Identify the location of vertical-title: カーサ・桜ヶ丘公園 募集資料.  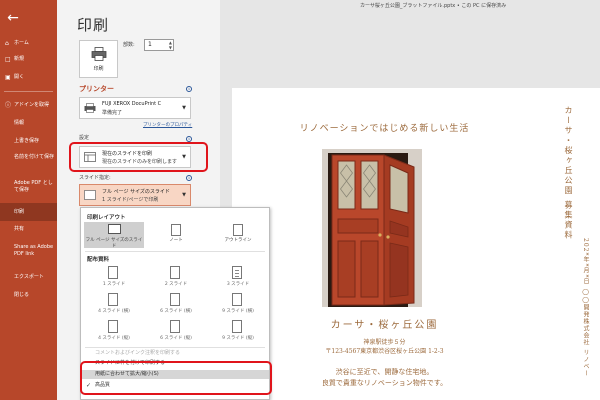
(568, 173).